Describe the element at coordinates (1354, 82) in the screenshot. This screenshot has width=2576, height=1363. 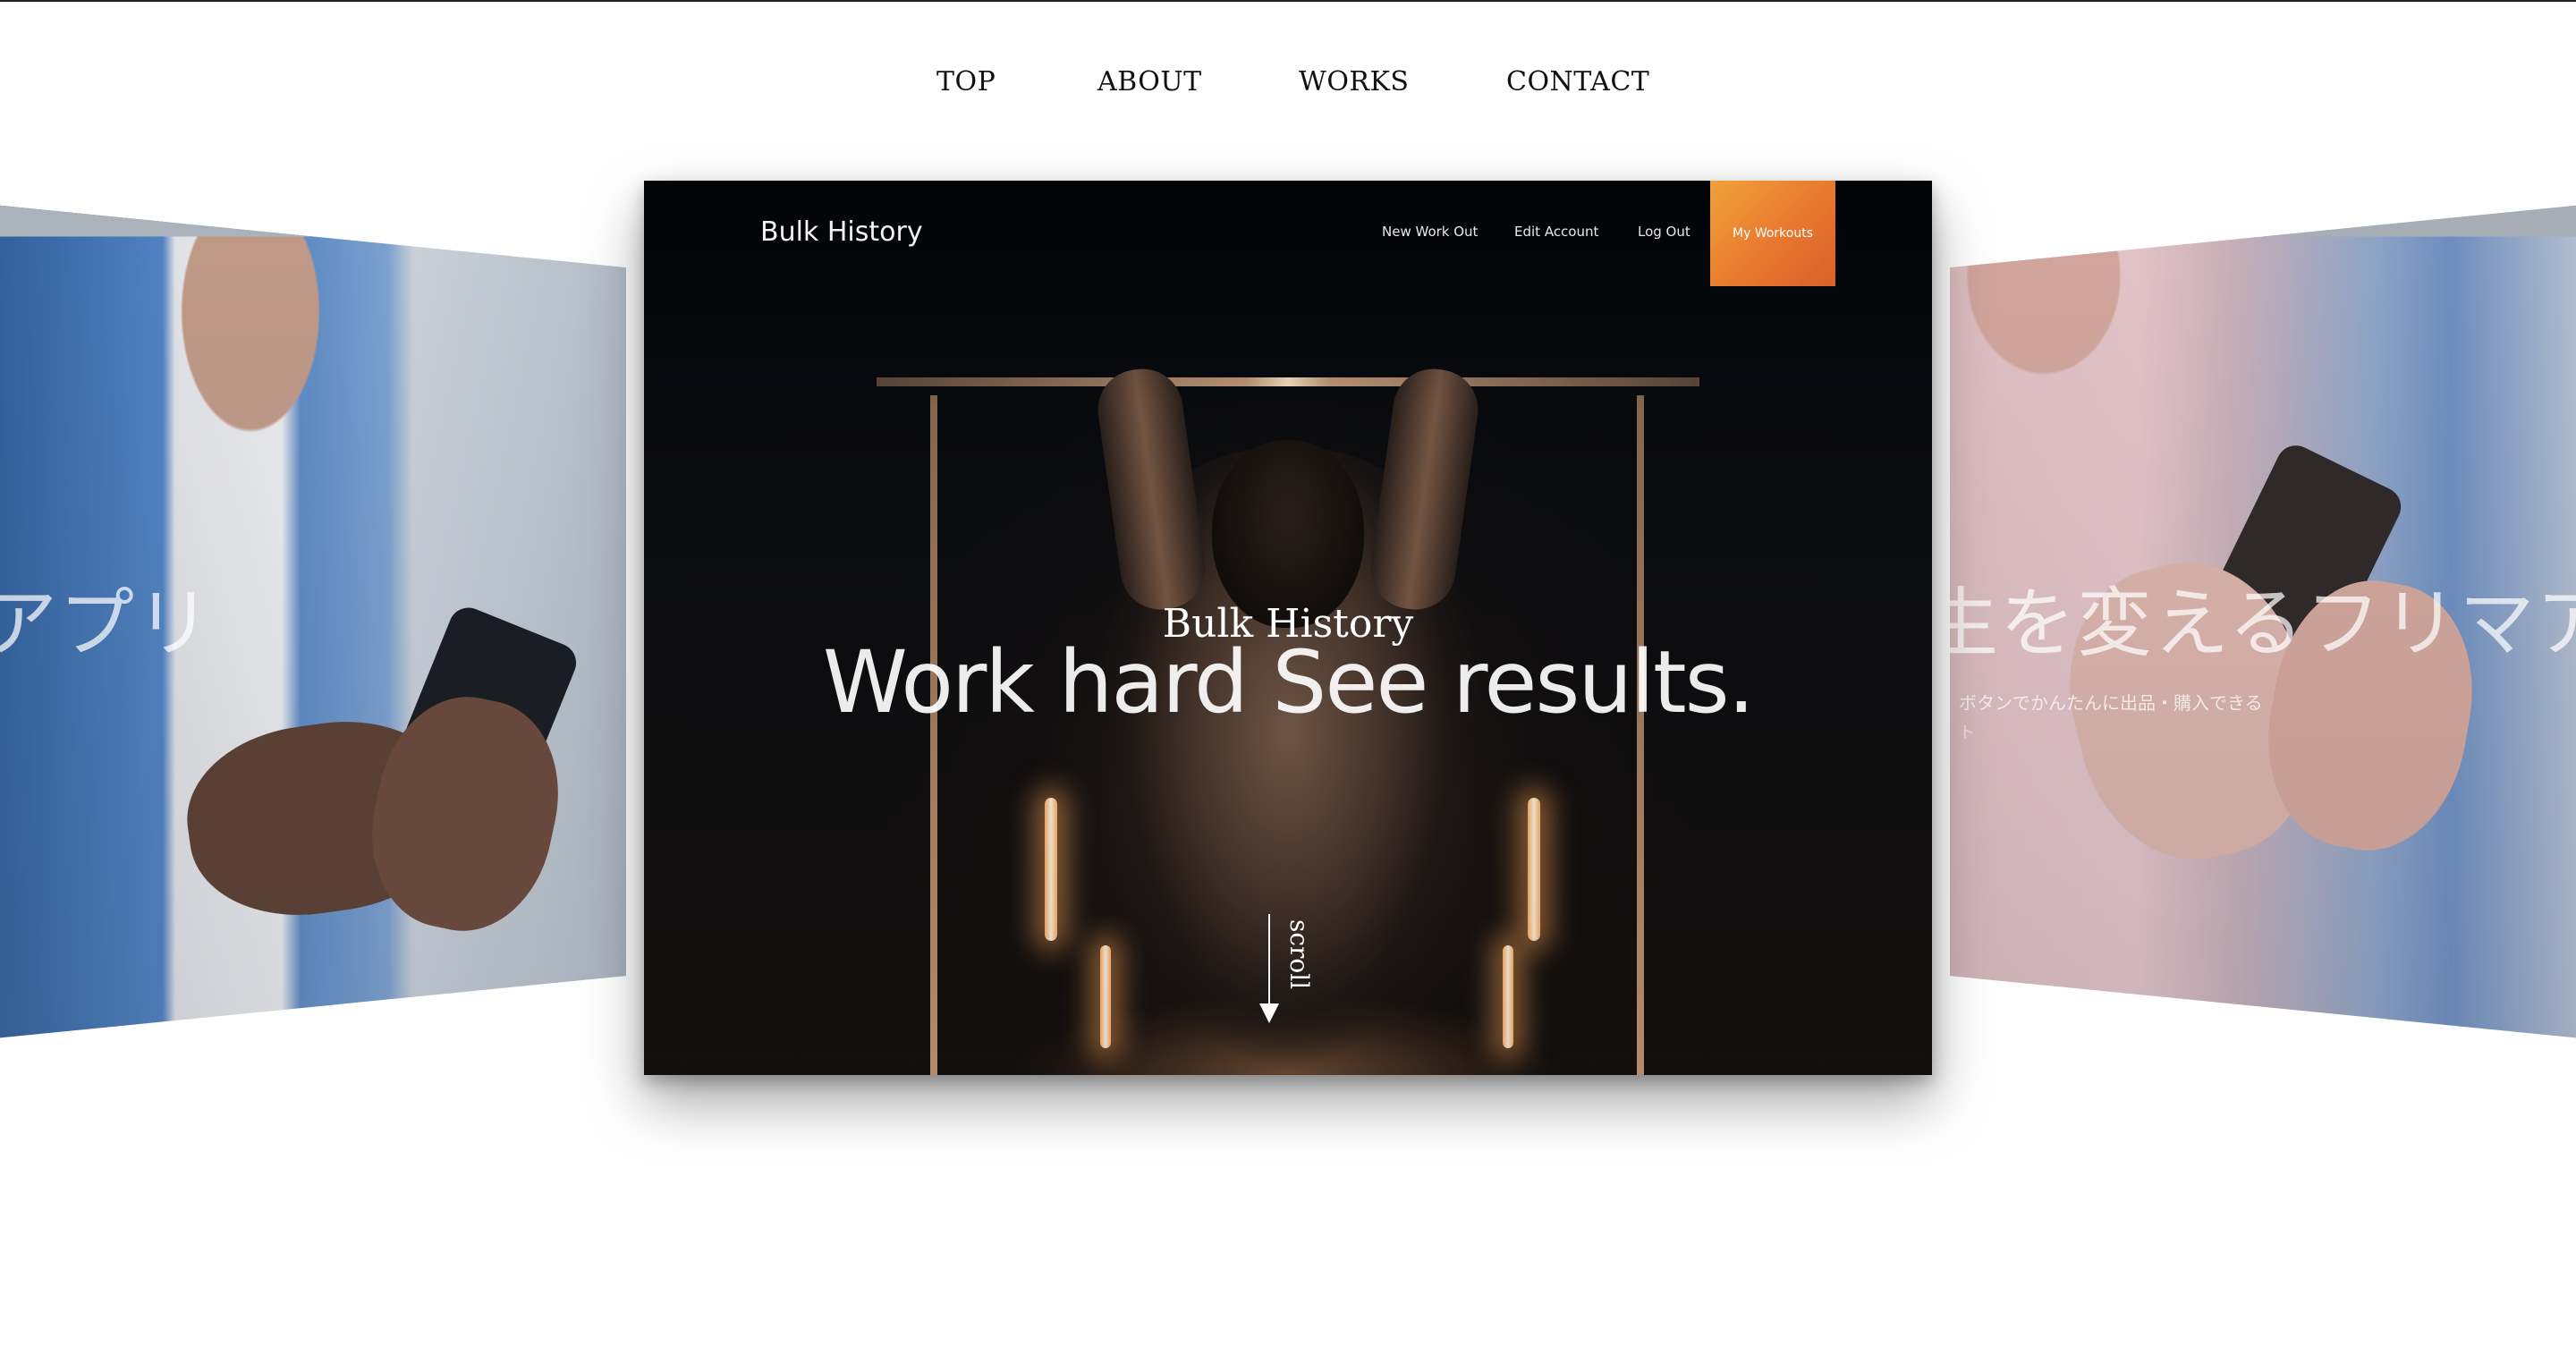
I see `nav-works: WORKS` at that location.